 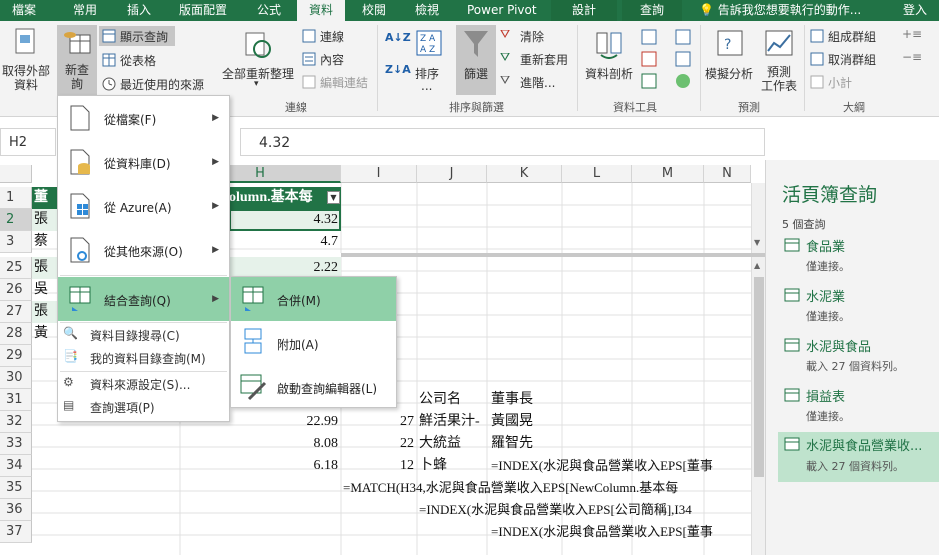 What do you see at coordinates (512, 400) in the screenshot?
I see `cell-k31: 董事長` at bounding box center [512, 400].